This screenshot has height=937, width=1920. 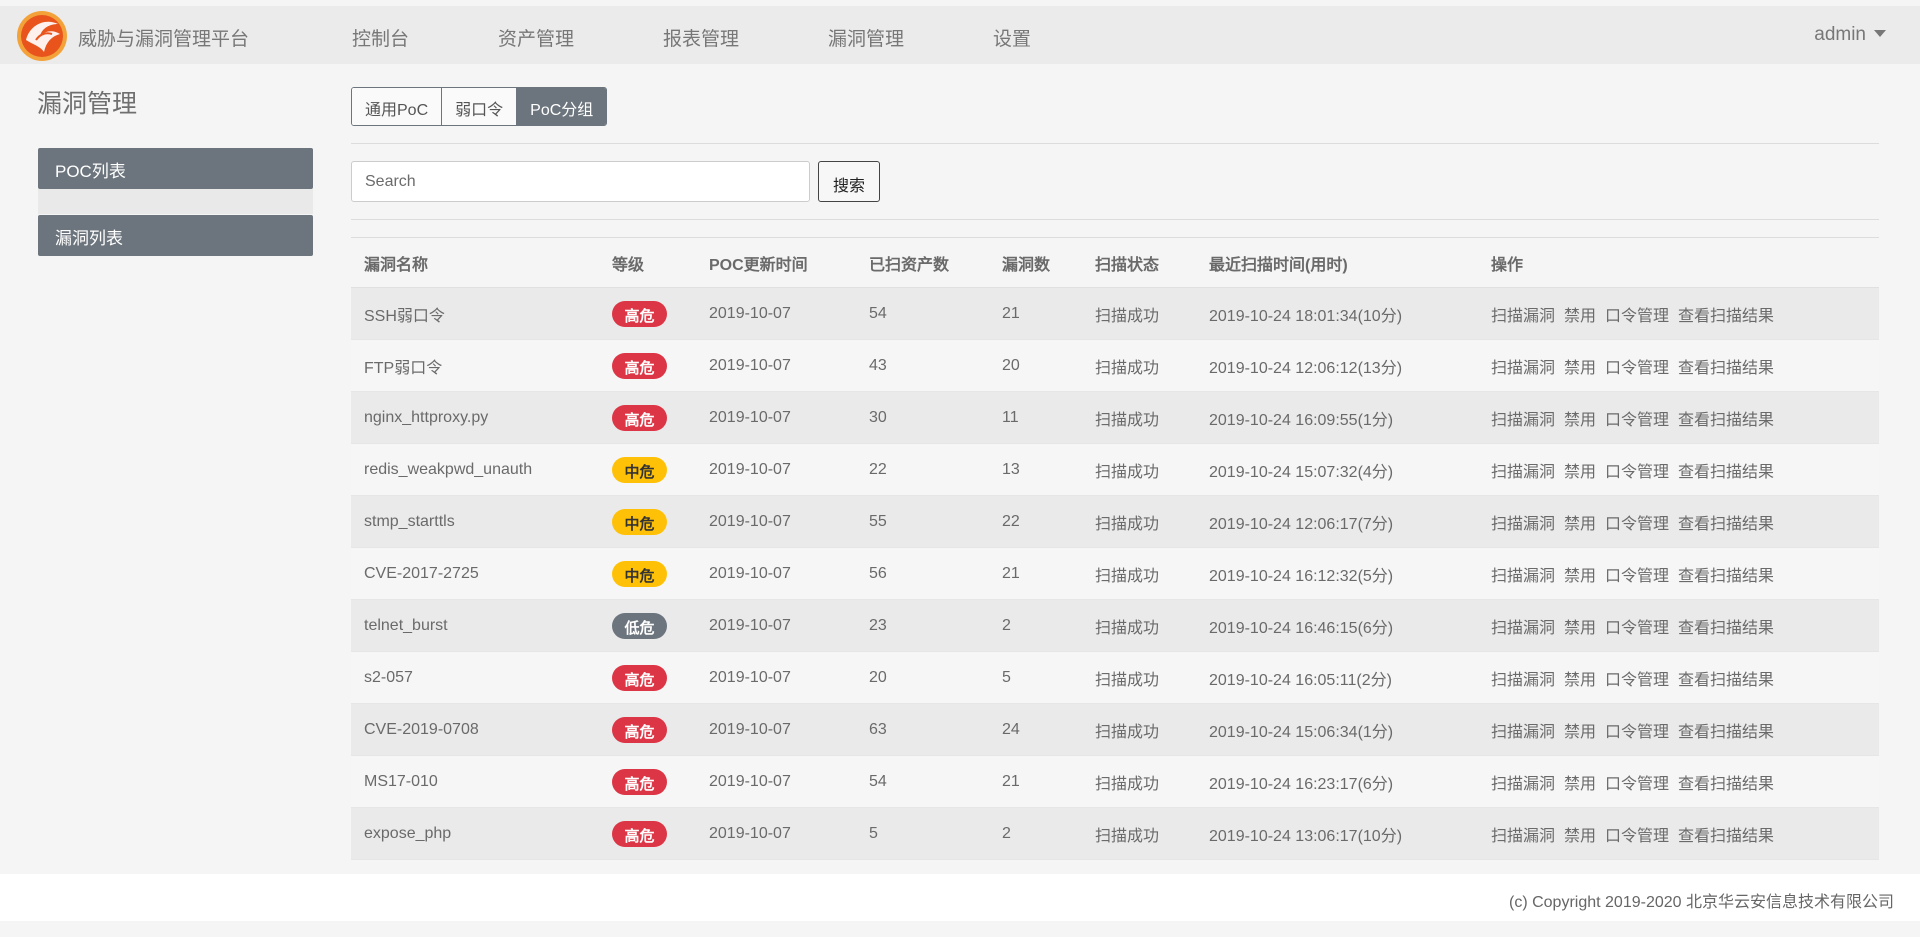 What do you see at coordinates (647, 781) in the screenshot?
I see `cell-level: 高危` at bounding box center [647, 781].